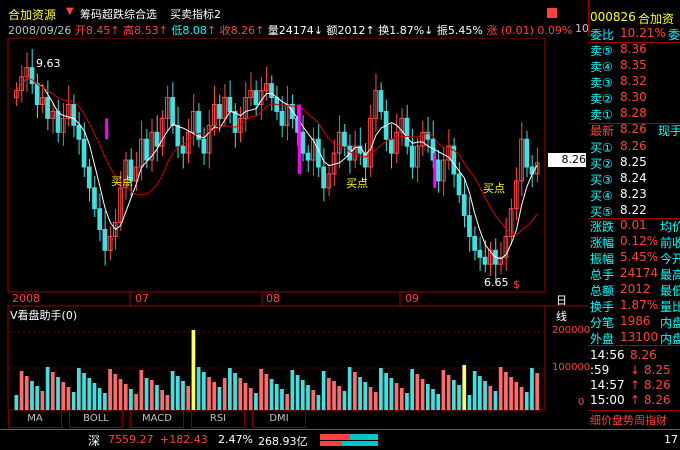 This screenshot has width=680, height=450. I want to click on period-label: 日线, so click(561, 308).